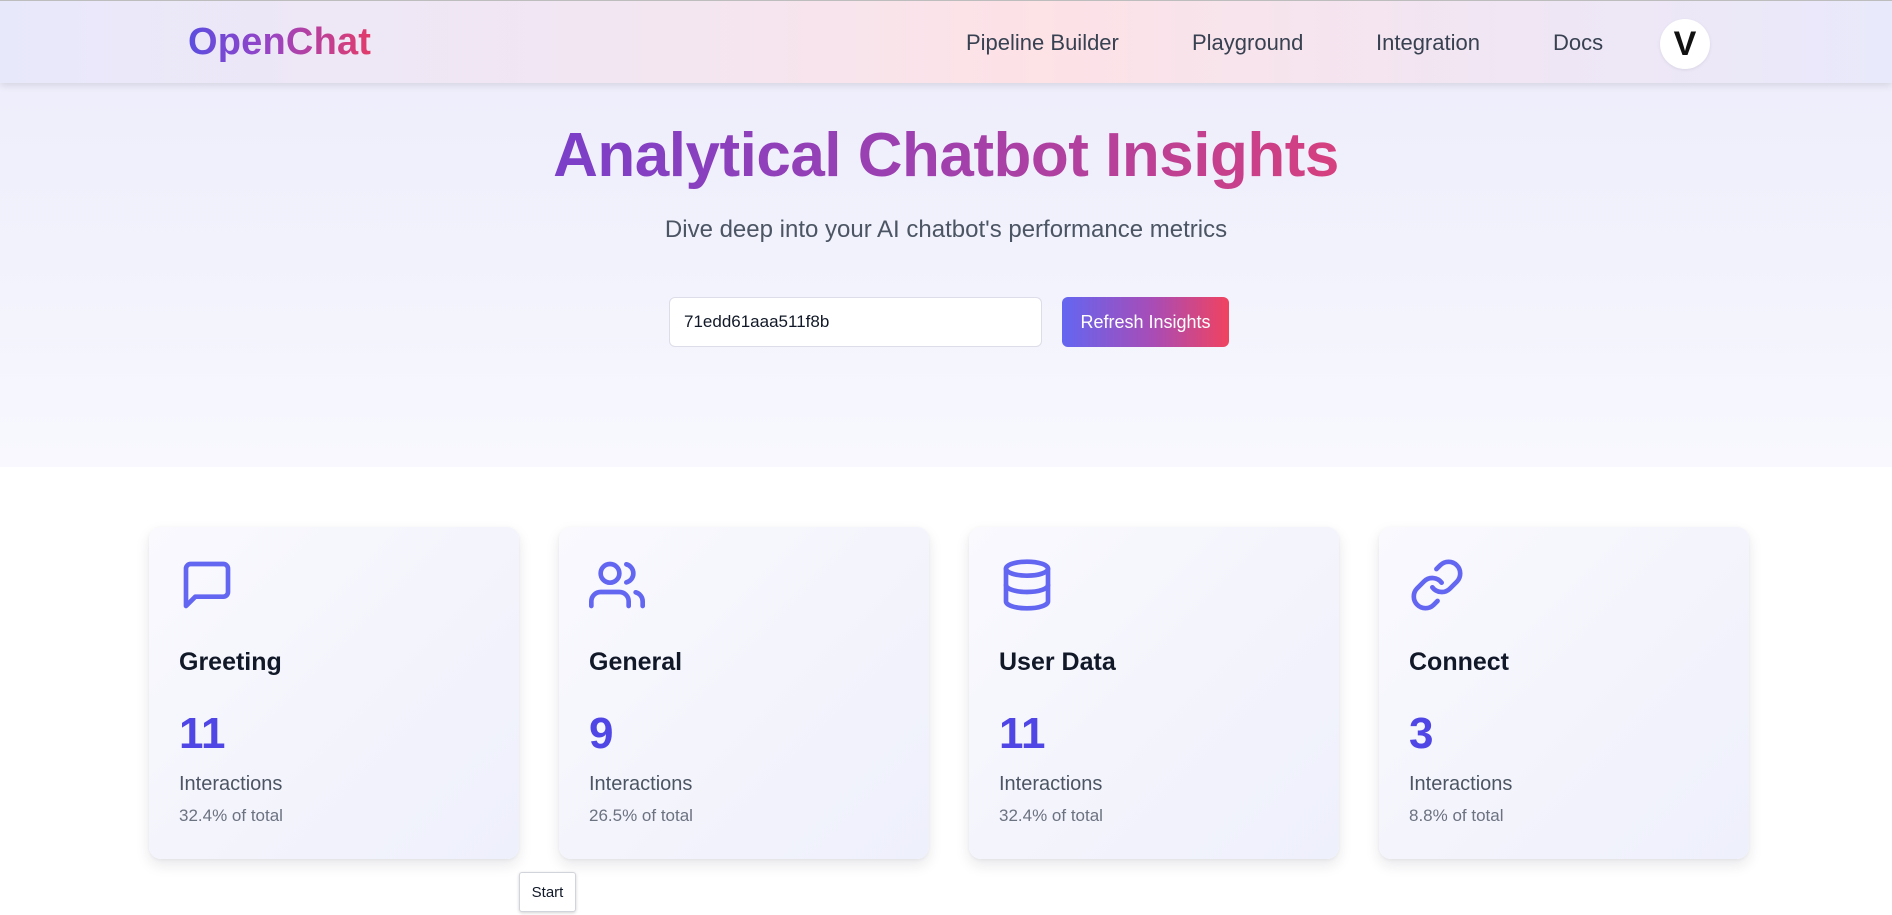 The image size is (1892, 915). Describe the element at coordinates (334, 693) in the screenshot. I see `stat-card-greeting: Greeting 11 Interactions 32.4% of total` at that location.